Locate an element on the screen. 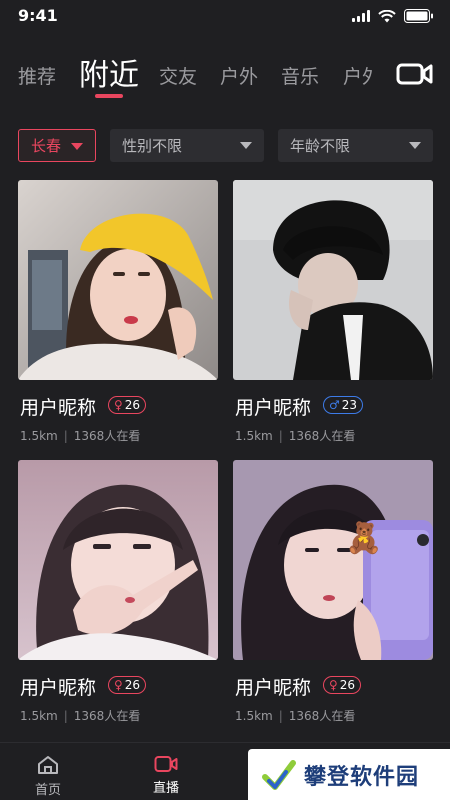 This screenshot has width=450, height=800. status-bar: 9:41 is located at coordinates (225, 17).